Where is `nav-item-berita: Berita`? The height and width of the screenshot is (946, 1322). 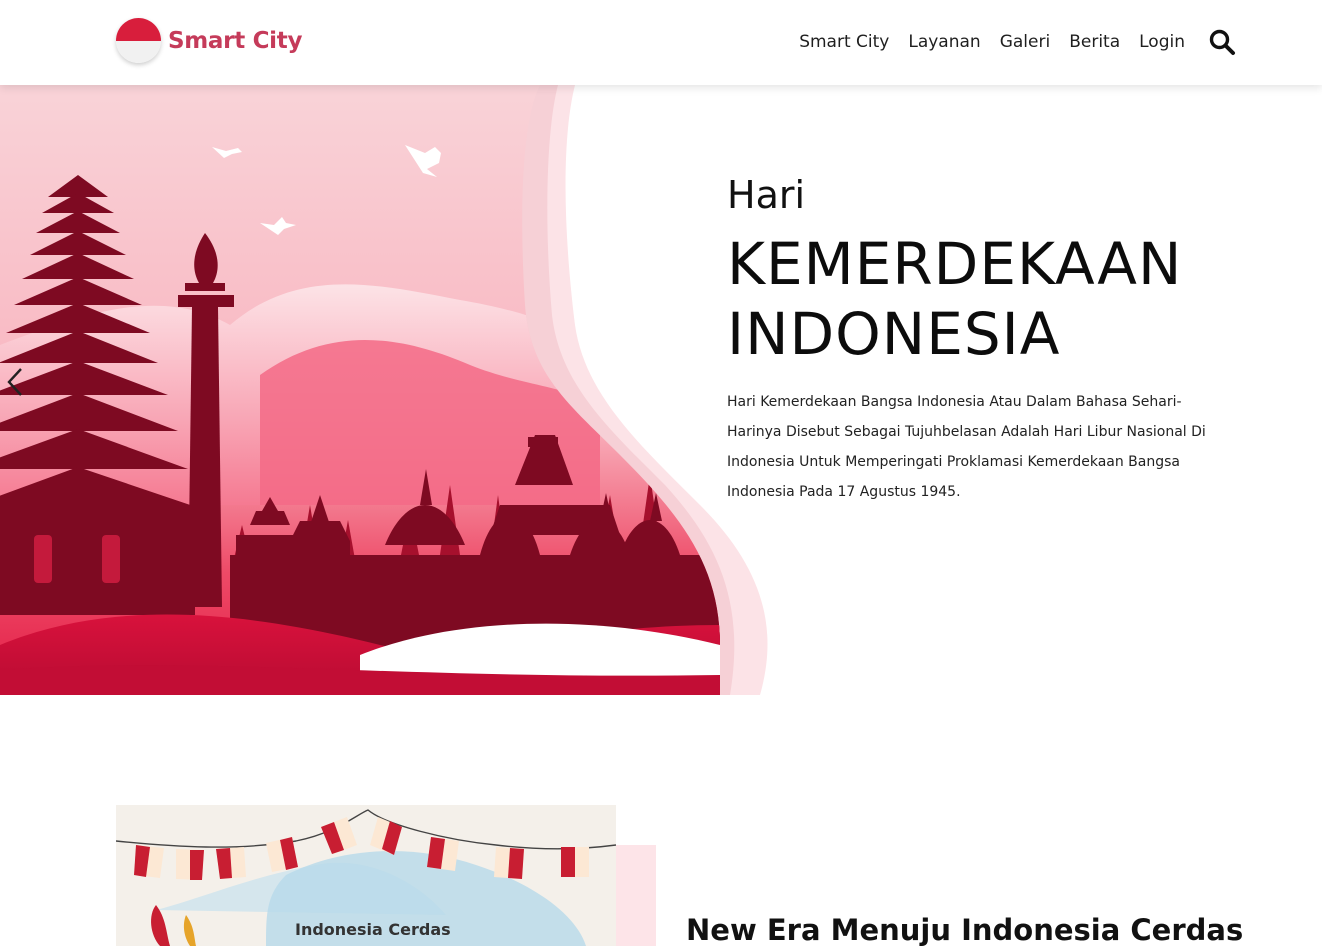
nav-item-berita: Berita is located at coordinates (1094, 42).